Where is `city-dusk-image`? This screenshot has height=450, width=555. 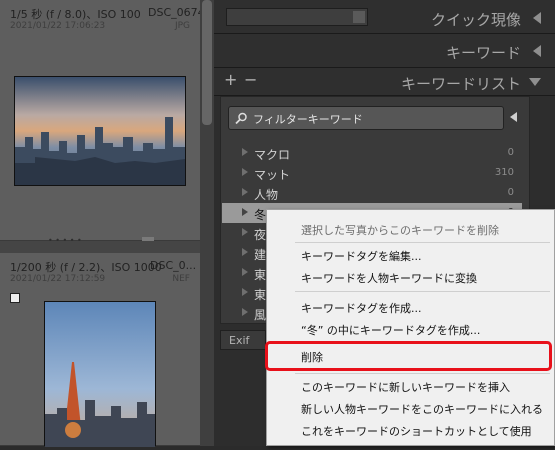 city-dusk-image is located at coordinates (100, 131).